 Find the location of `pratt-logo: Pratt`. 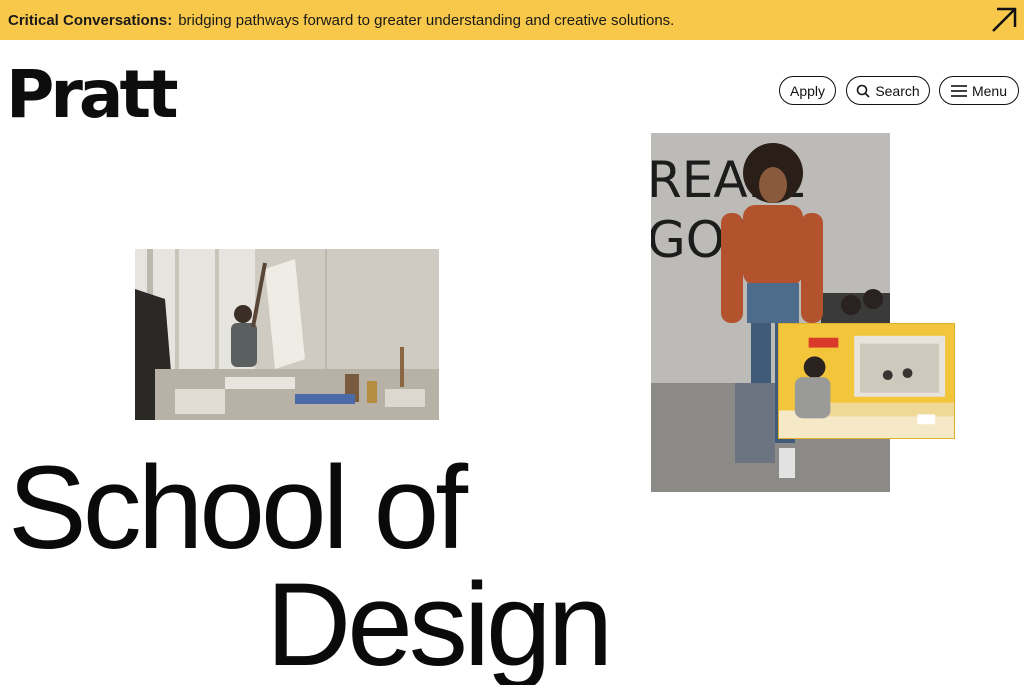

pratt-logo: Pratt is located at coordinates (92, 95).